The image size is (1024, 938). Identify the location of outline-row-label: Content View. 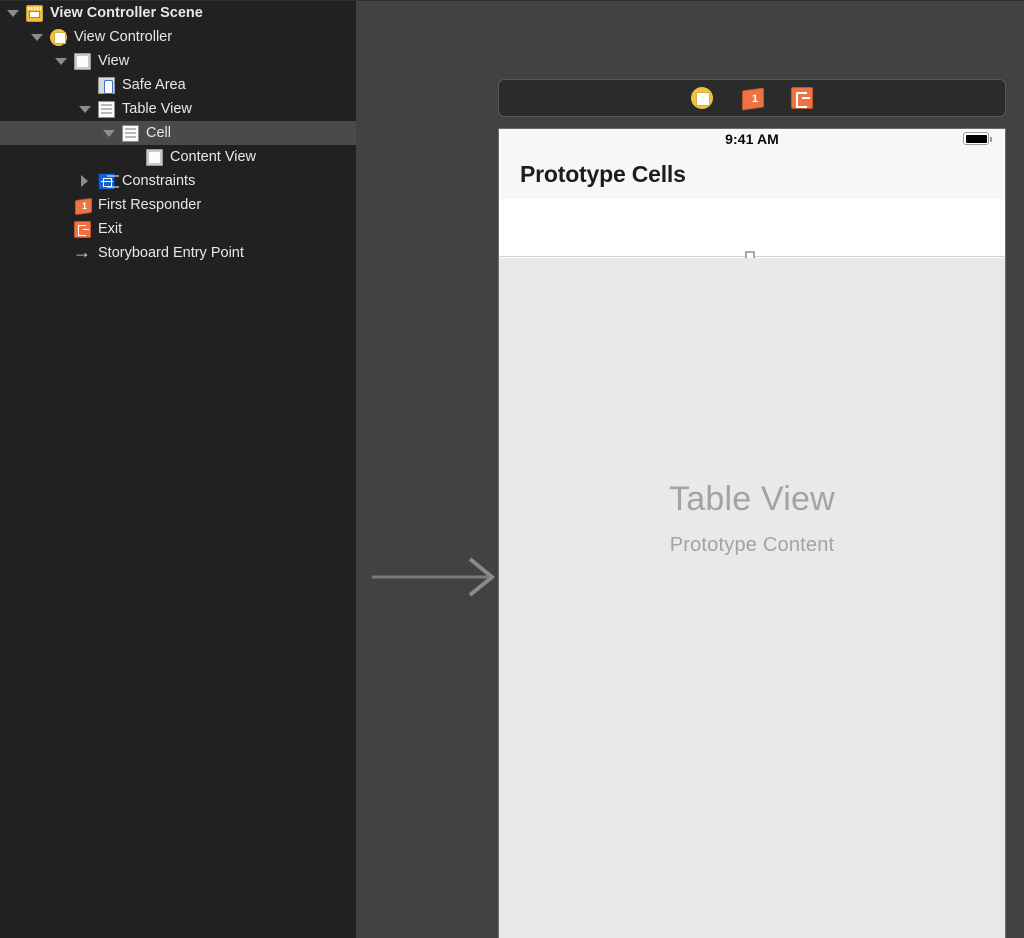
(213, 157).